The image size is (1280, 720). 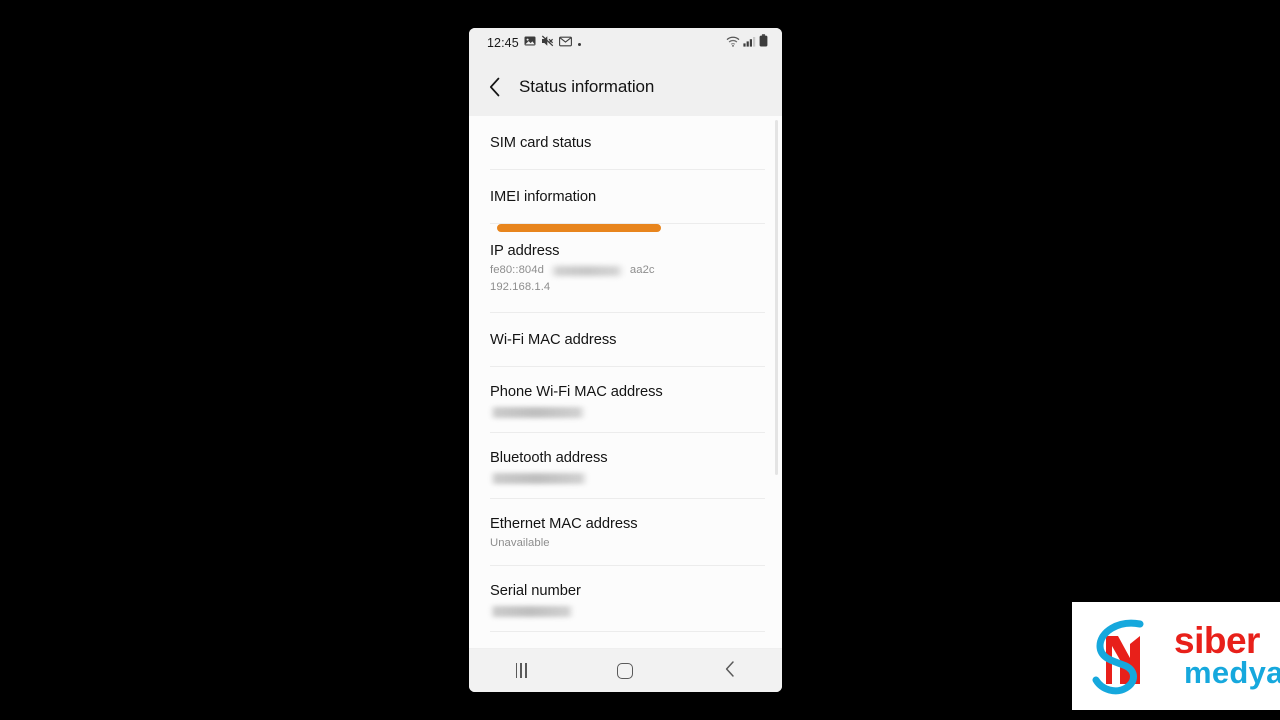 I want to click on list-item-title: IP address, so click(x=525, y=251).